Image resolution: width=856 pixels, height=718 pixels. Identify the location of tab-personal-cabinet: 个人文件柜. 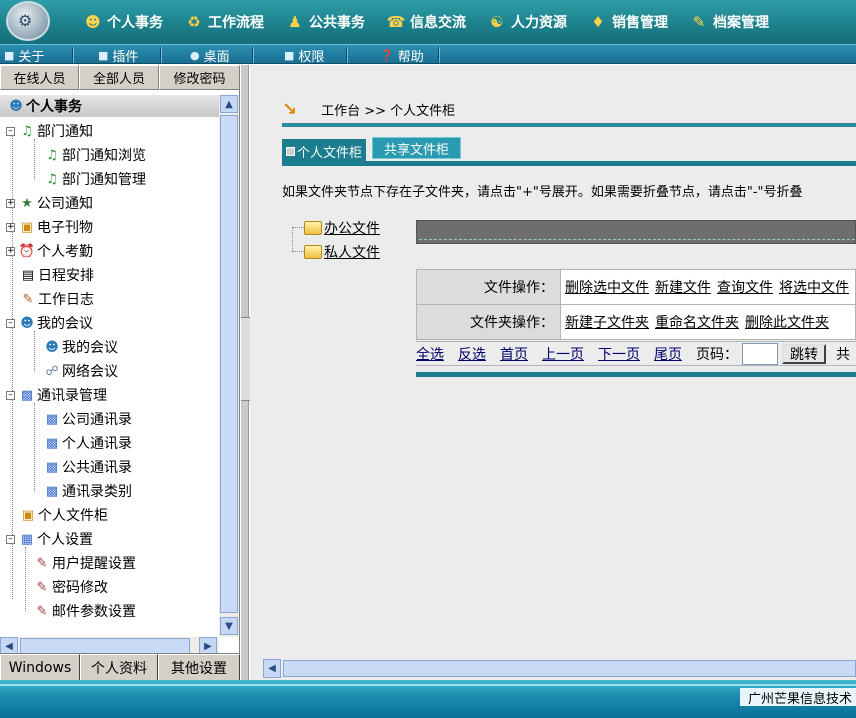
(324, 151).